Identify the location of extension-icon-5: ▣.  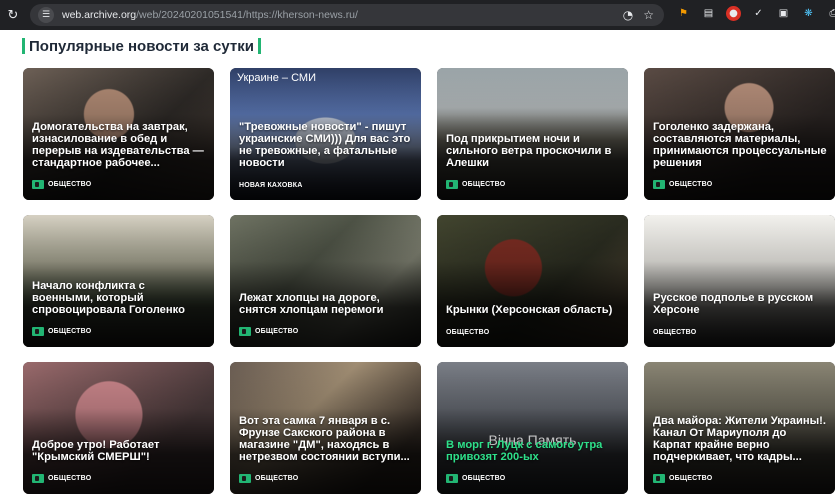
(783, 13).